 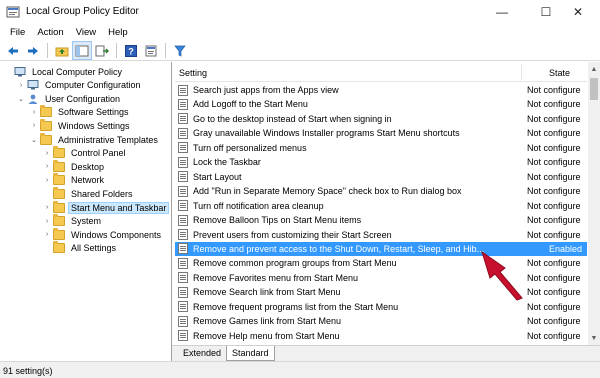 What do you see at coordinates (93, 112) in the screenshot?
I see `tree-item-label: Software Settings` at bounding box center [93, 112].